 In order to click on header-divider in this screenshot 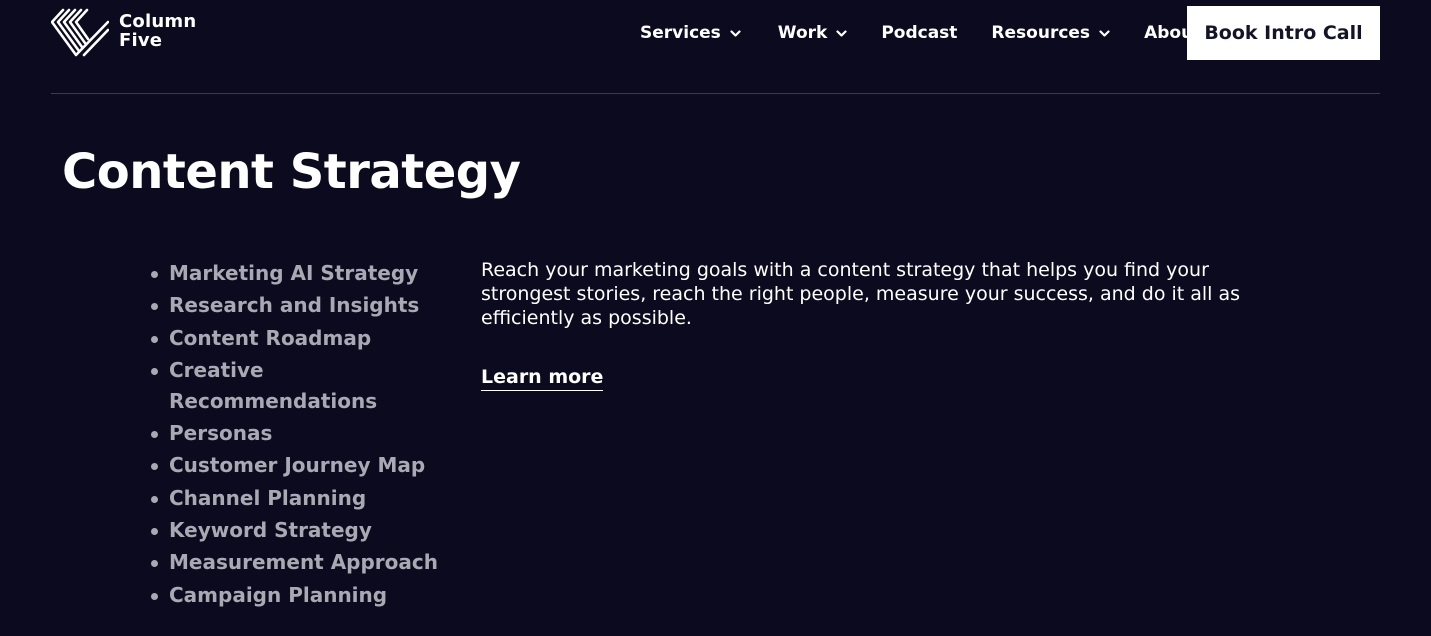, I will do `click(715, 93)`.